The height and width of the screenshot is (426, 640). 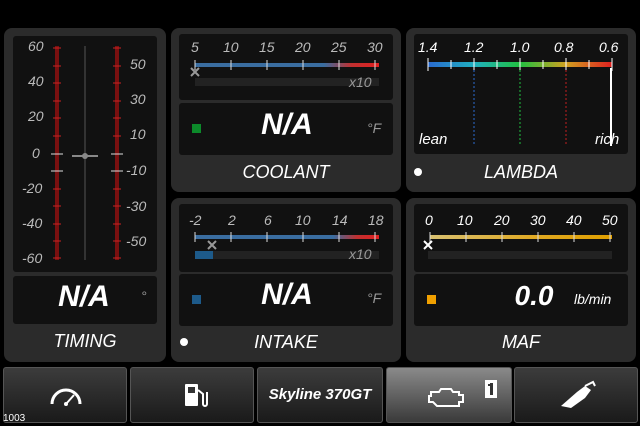 What do you see at coordinates (196, 128) in the screenshot?
I see `coolant-status-indicator` at bounding box center [196, 128].